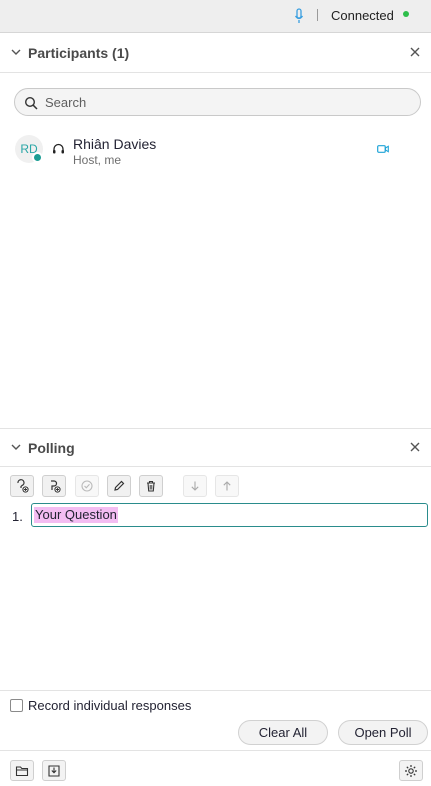  I want to click on connection-indicator-icon, so click(406, 14).